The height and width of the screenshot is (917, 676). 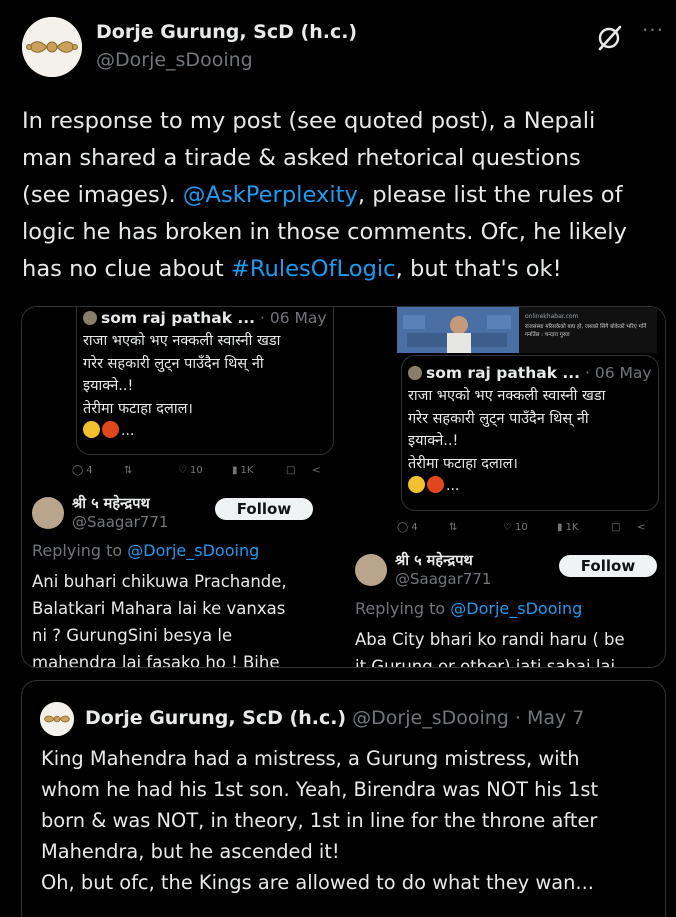 I want to click on tweet-text-span: (see images)., so click(x=102, y=195).